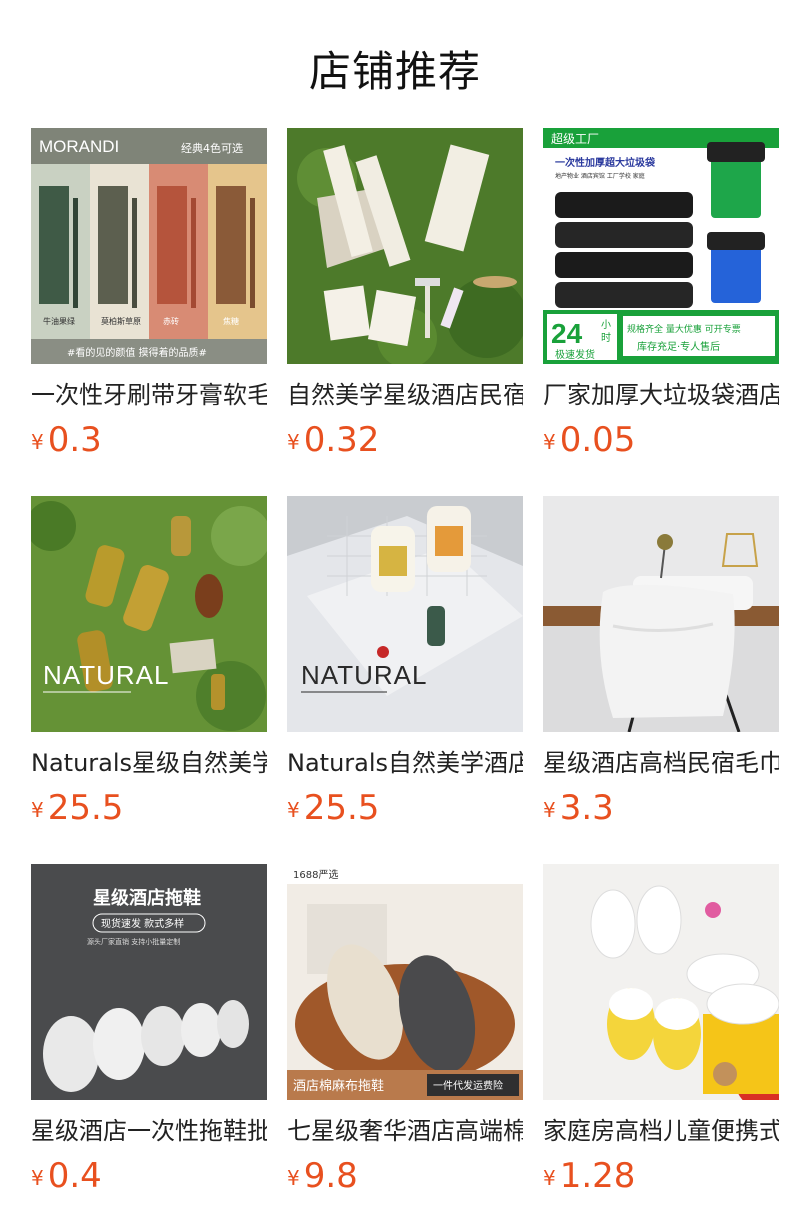 The height and width of the screenshot is (1232, 790). Describe the element at coordinates (338, 1086) in the screenshot. I see `svg-text: 酒店棉麻布拖鞋` at that location.